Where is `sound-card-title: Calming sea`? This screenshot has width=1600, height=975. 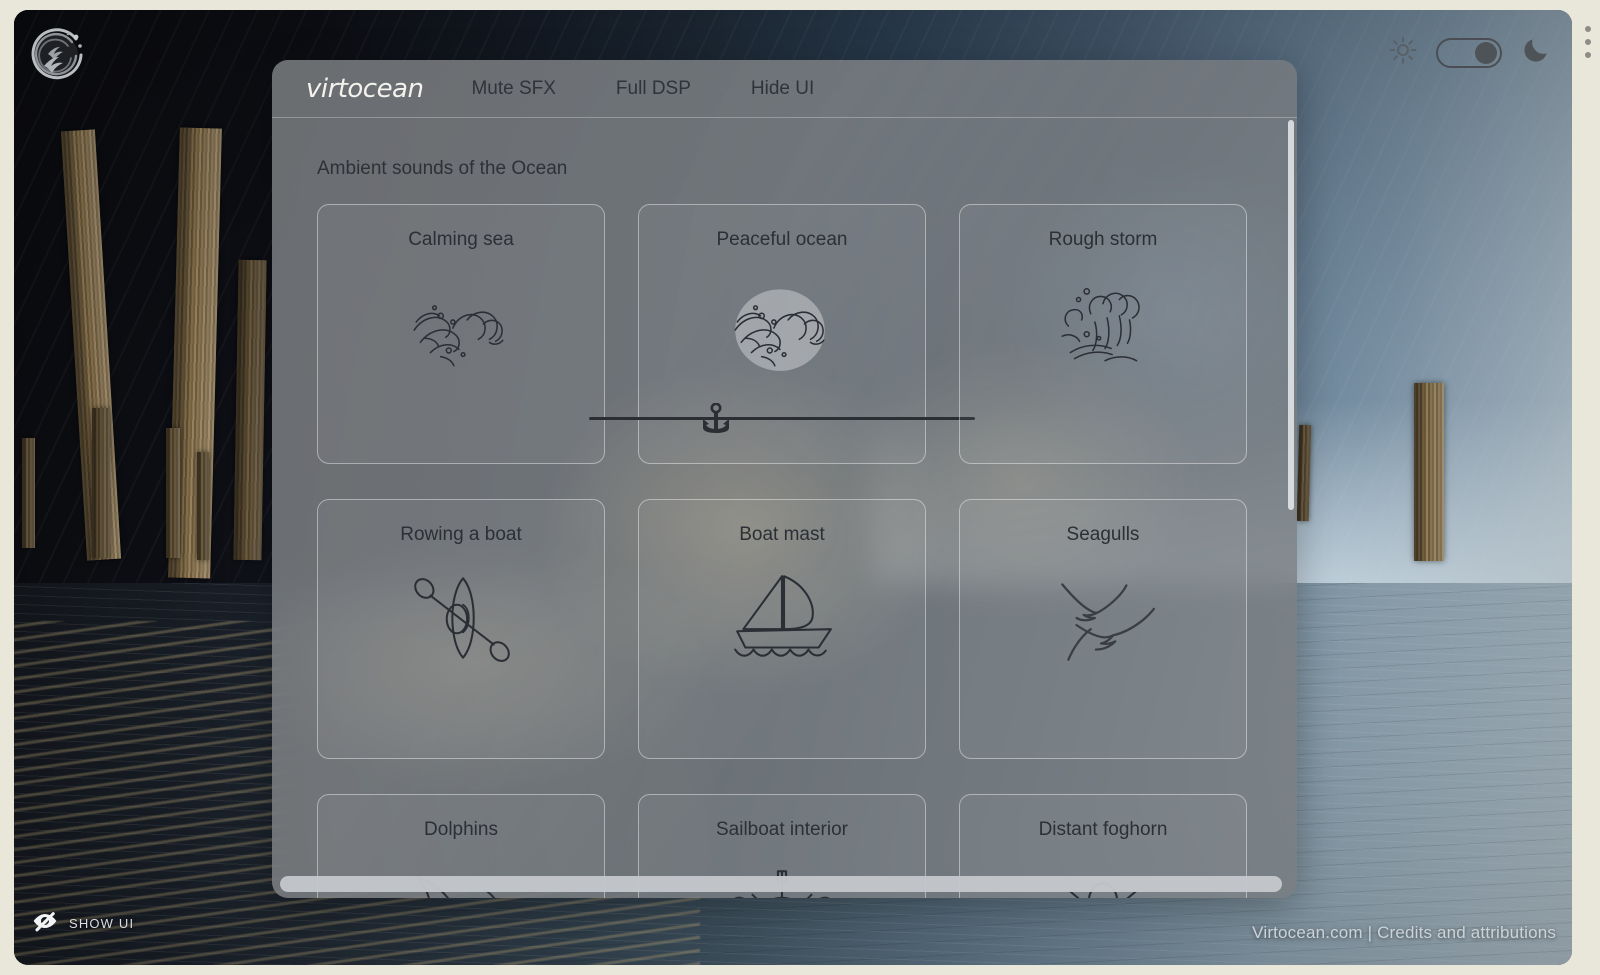
sound-card-title: Calming sea is located at coordinates (461, 239).